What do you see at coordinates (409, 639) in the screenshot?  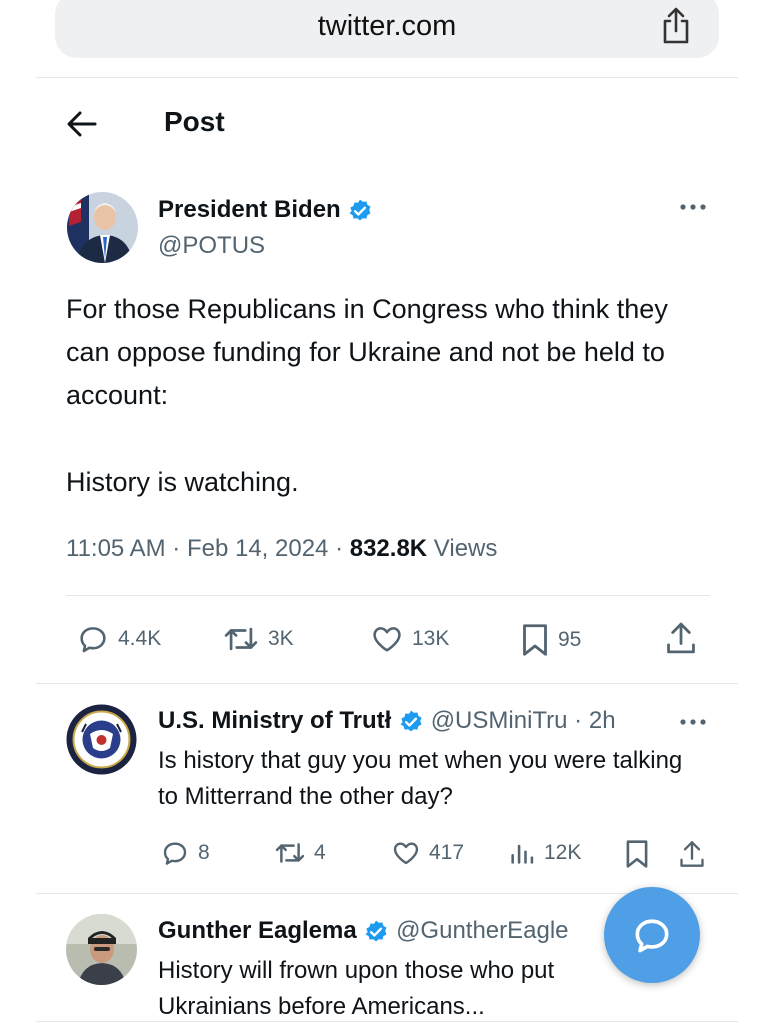 I see `like-button: 13K` at bounding box center [409, 639].